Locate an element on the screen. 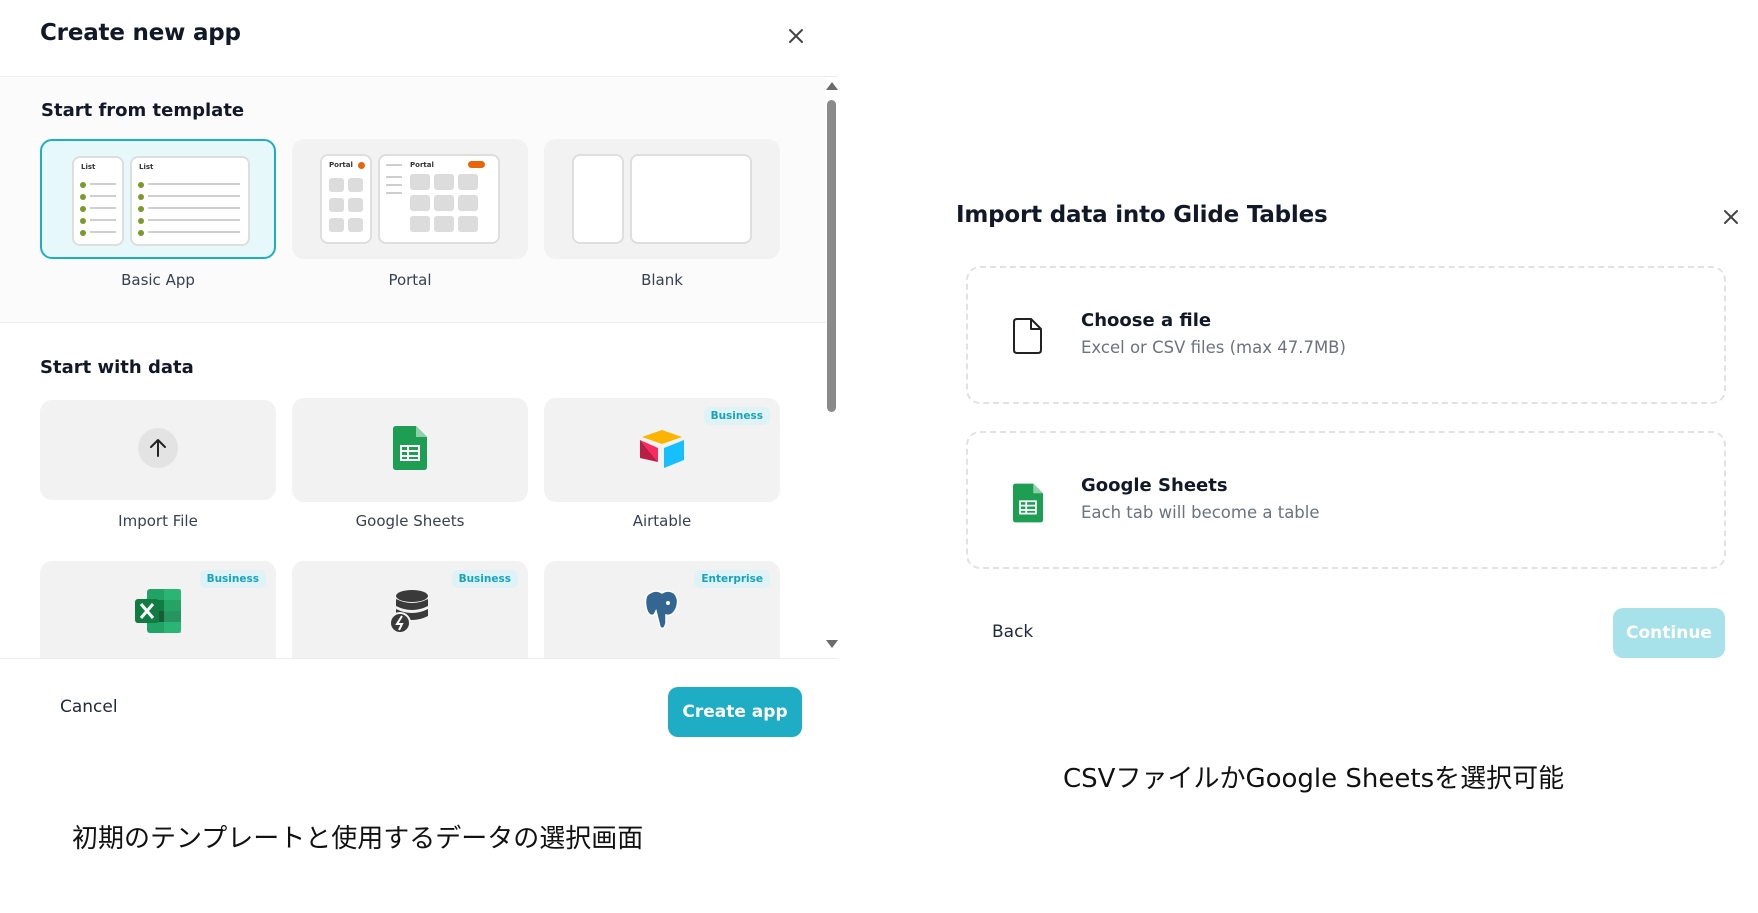 The height and width of the screenshot is (913, 1758). dialog-footer: Cancel Create app is located at coordinates (419, 709).